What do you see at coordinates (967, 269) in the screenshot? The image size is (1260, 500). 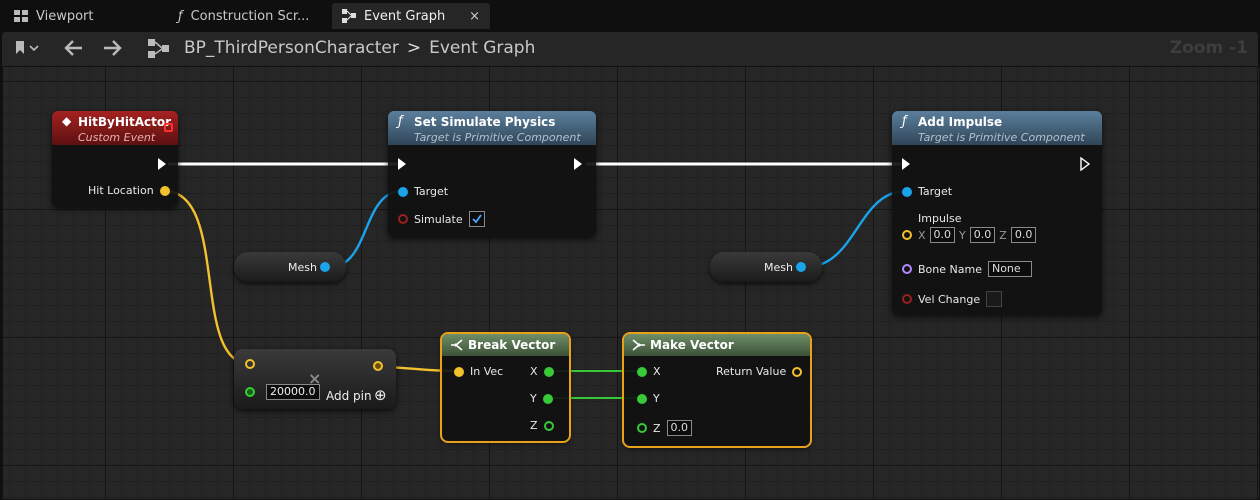 I see `pin-bone-name: Bone Name None` at bounding box center [967, 269].